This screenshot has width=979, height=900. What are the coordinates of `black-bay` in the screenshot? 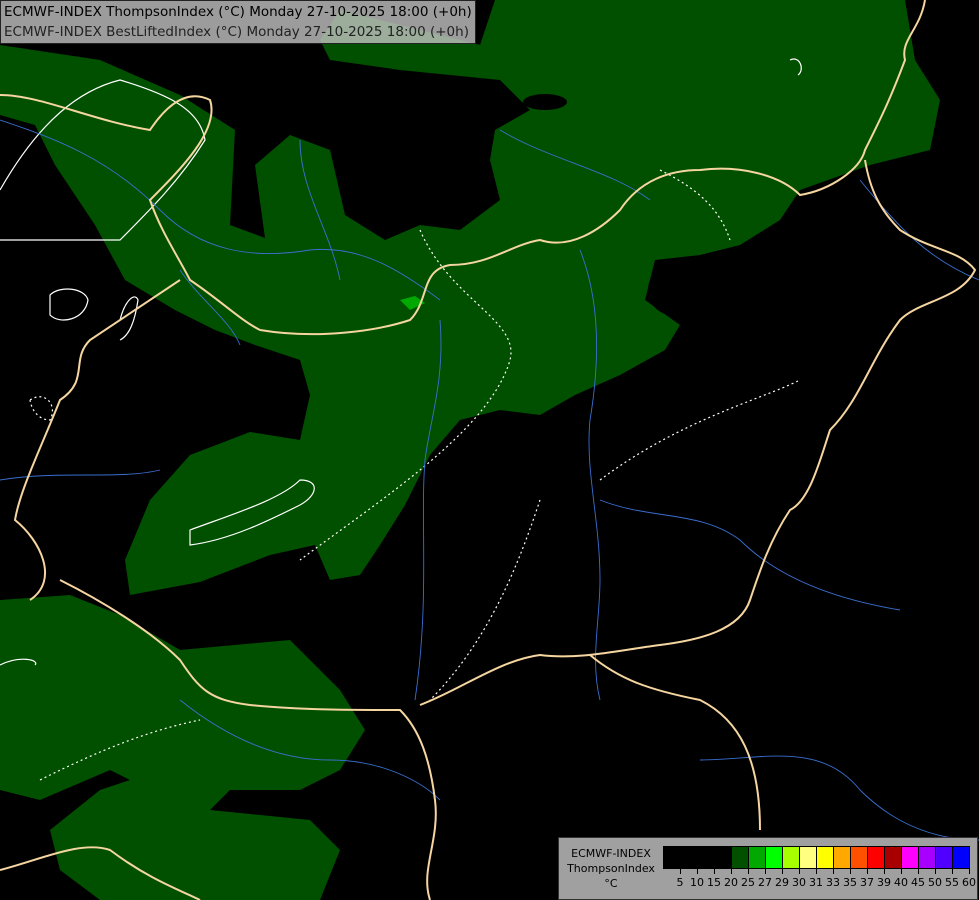 It's located at (370, 160).